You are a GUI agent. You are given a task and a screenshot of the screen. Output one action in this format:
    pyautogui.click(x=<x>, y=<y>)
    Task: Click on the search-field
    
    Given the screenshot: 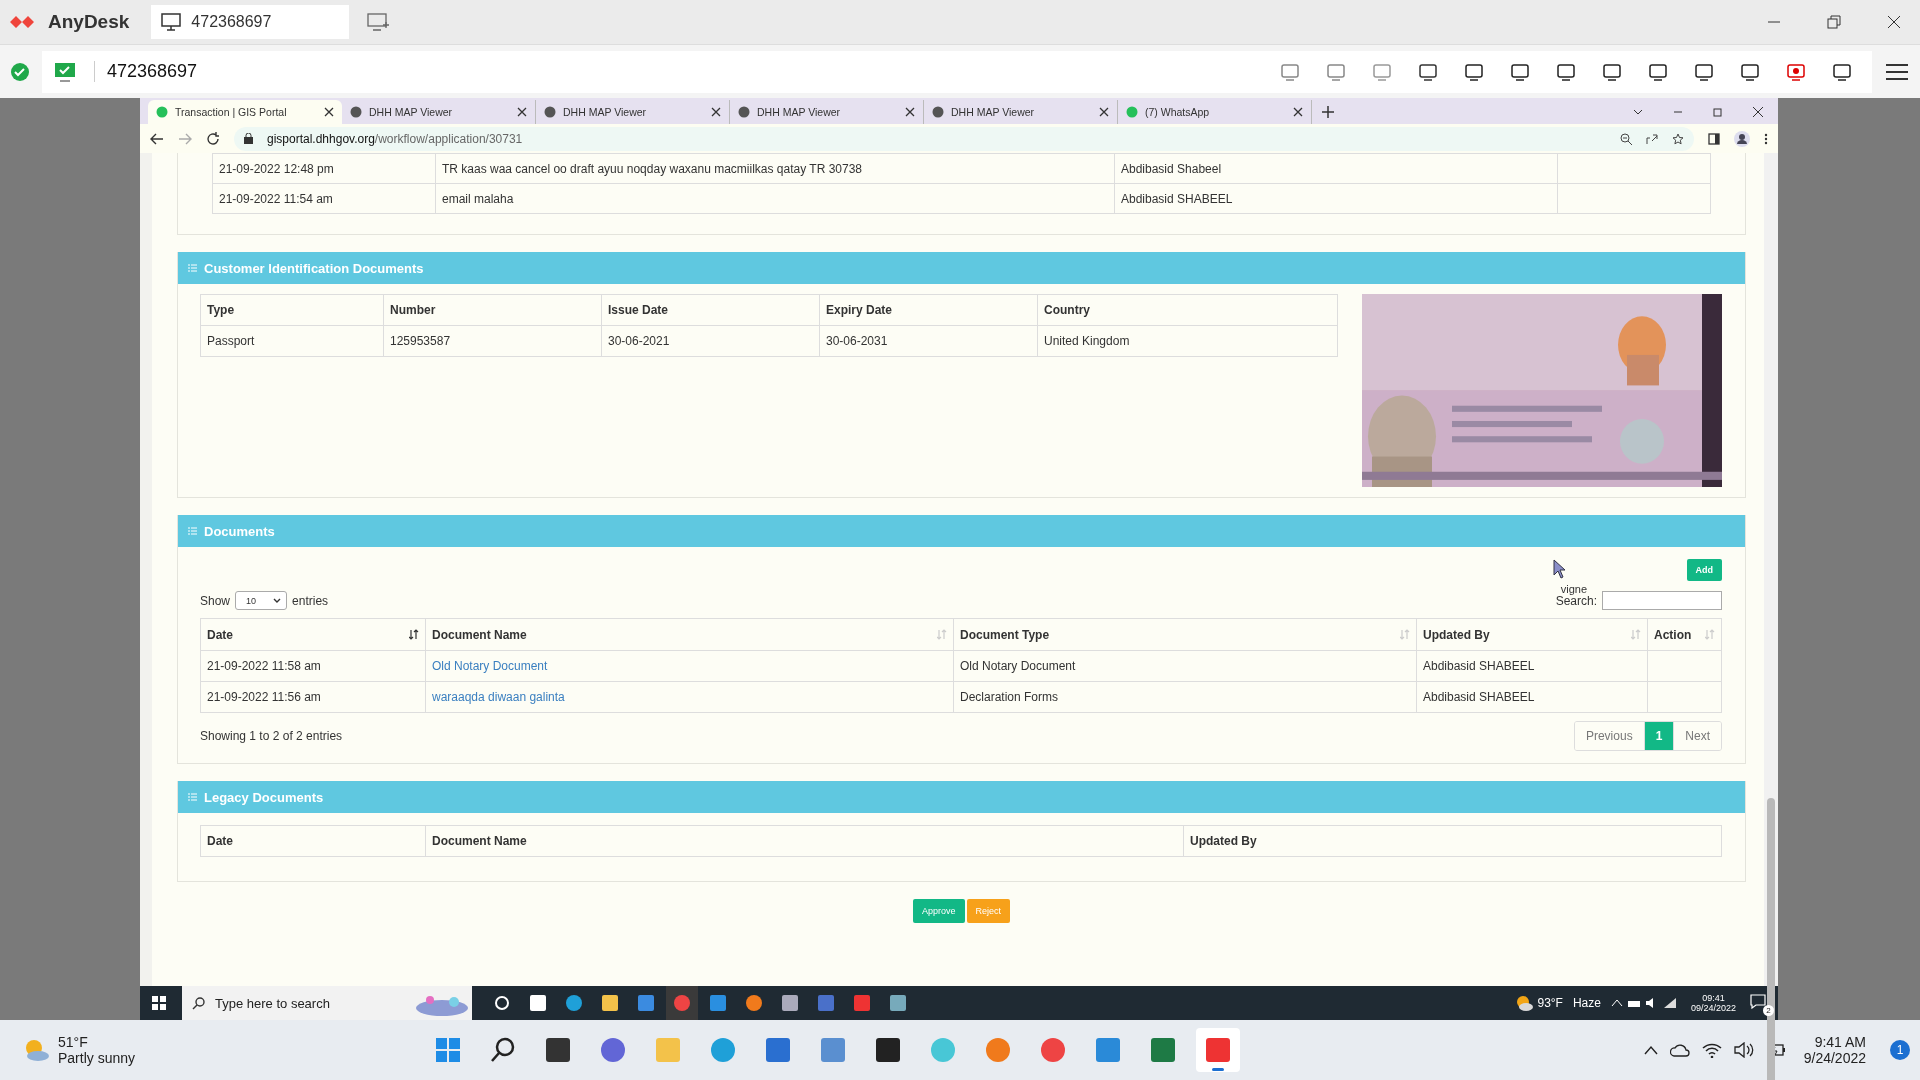 What is the action you would take?
    pyautogui.click(x=1662, y=600)
    